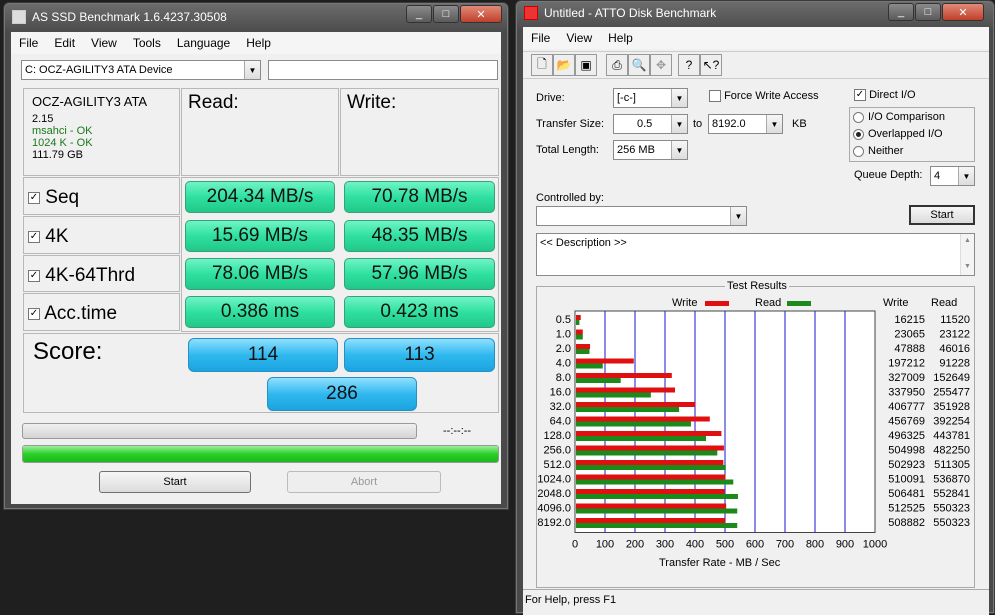  Describe the element at coordinates (81, 313) in the screenshot. I see `acctime-label: Acc.time` at that location.